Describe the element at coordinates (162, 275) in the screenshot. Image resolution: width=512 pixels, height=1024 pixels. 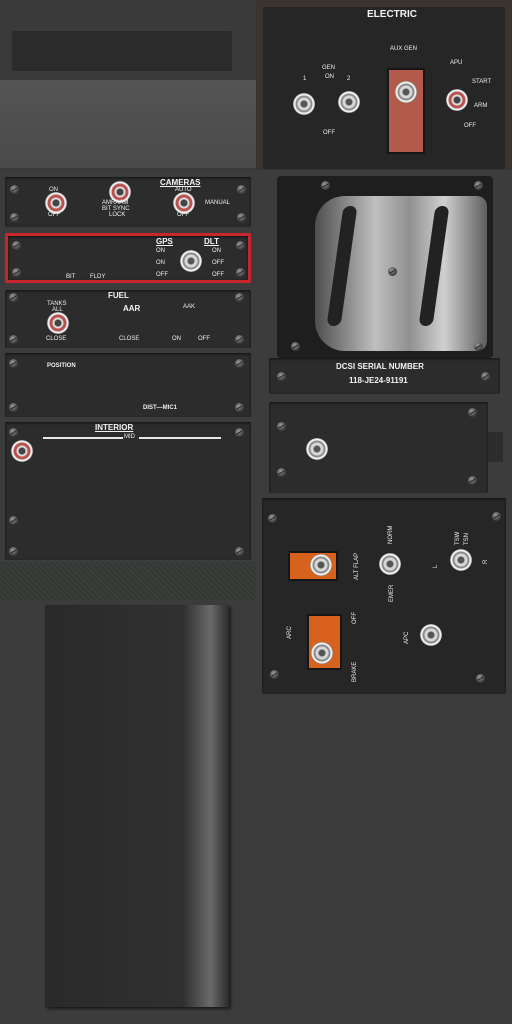
I see `gps-off-label: OFF` at that location.